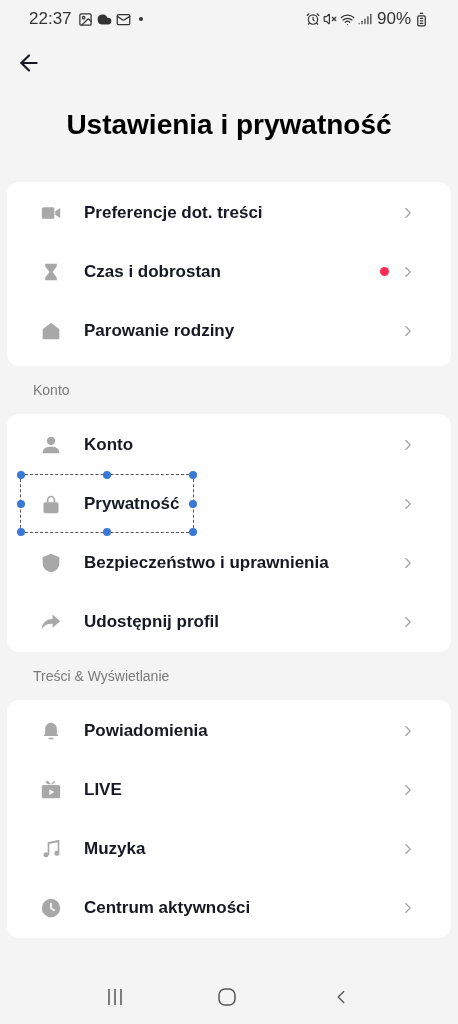 Image resolution: width=458 pixels, height=1024 pixels. I want to click on item-label: Prywatność, so click(132, 503).